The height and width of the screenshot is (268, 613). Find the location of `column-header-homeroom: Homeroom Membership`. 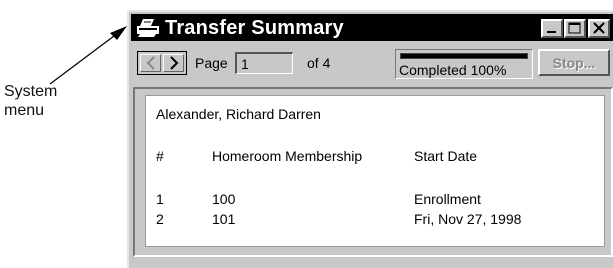

column-header-homeroom: Homeroom Membership is located at coordinates (287, 156).